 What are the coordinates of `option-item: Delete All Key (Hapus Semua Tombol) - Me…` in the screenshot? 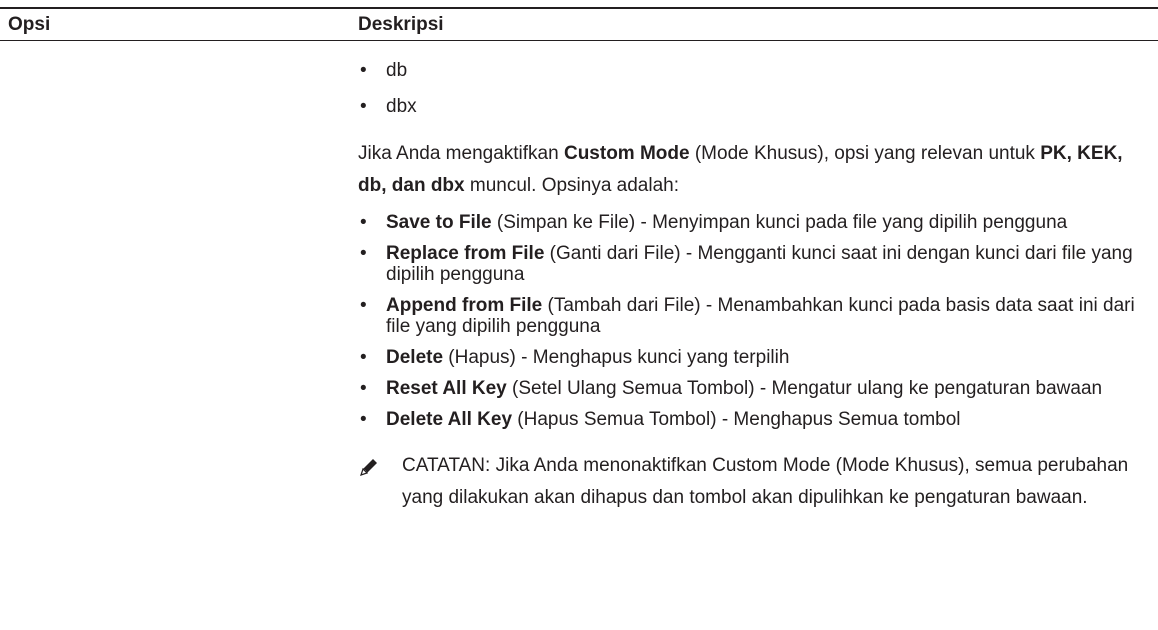 It's located at (753, 419).